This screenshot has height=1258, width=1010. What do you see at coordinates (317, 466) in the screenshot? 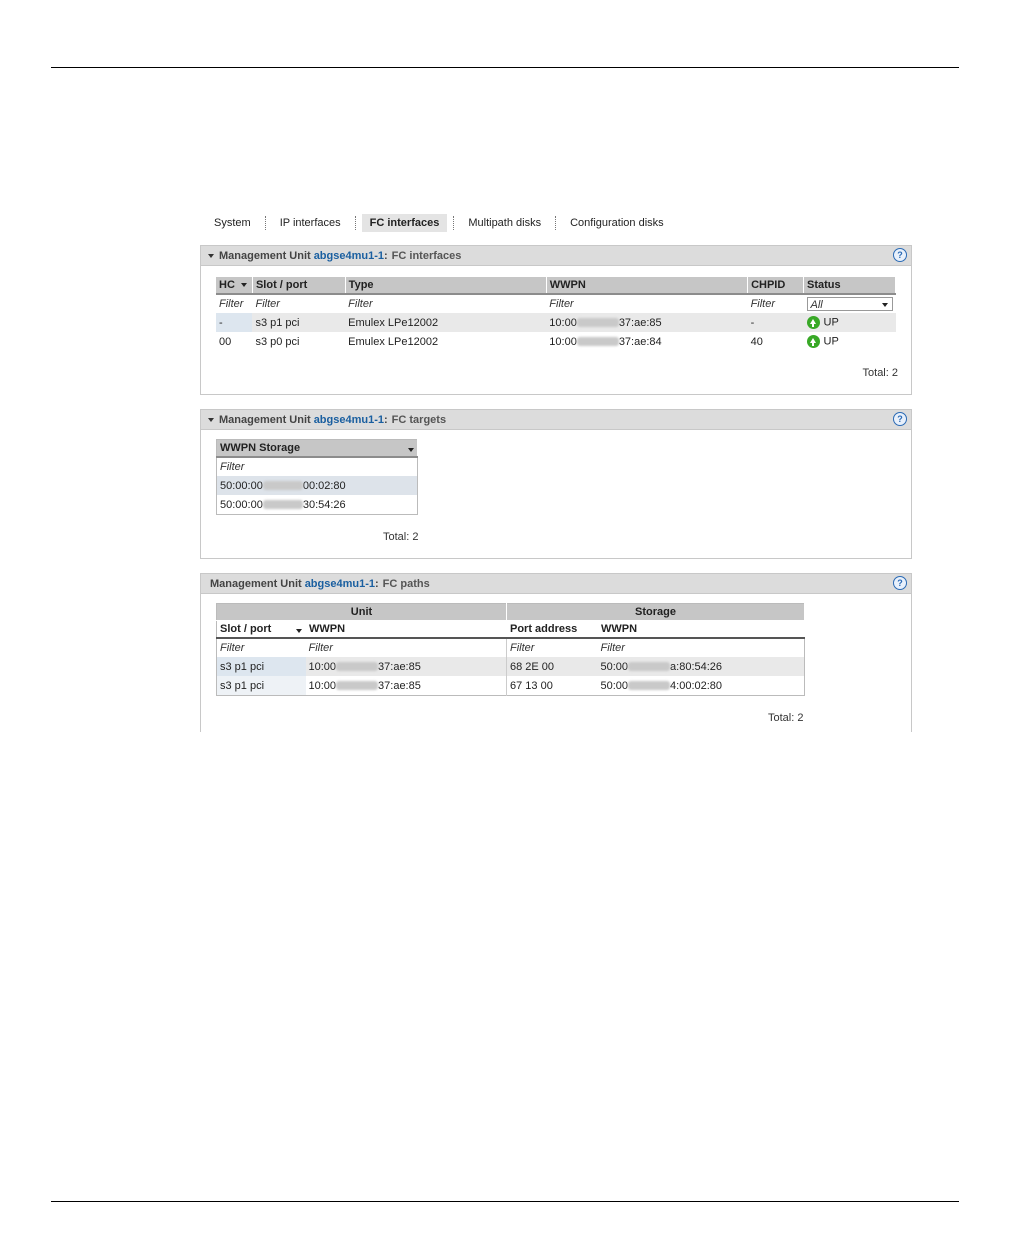
I see `filter-wwpn-storage: Filter` at bounding box center [317, 466].